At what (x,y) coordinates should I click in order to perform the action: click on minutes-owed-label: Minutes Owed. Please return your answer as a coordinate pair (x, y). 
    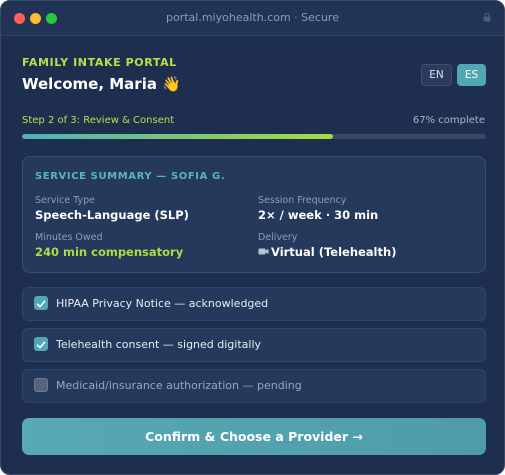
    Looking at the image, I should click on (69, 237).